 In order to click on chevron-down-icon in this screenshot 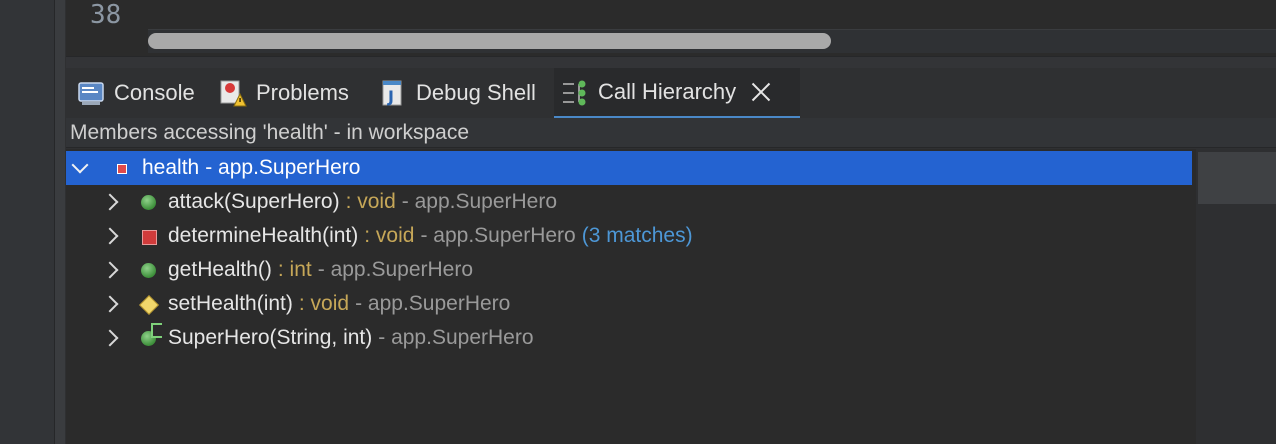, I will do `click(81, 168)`.